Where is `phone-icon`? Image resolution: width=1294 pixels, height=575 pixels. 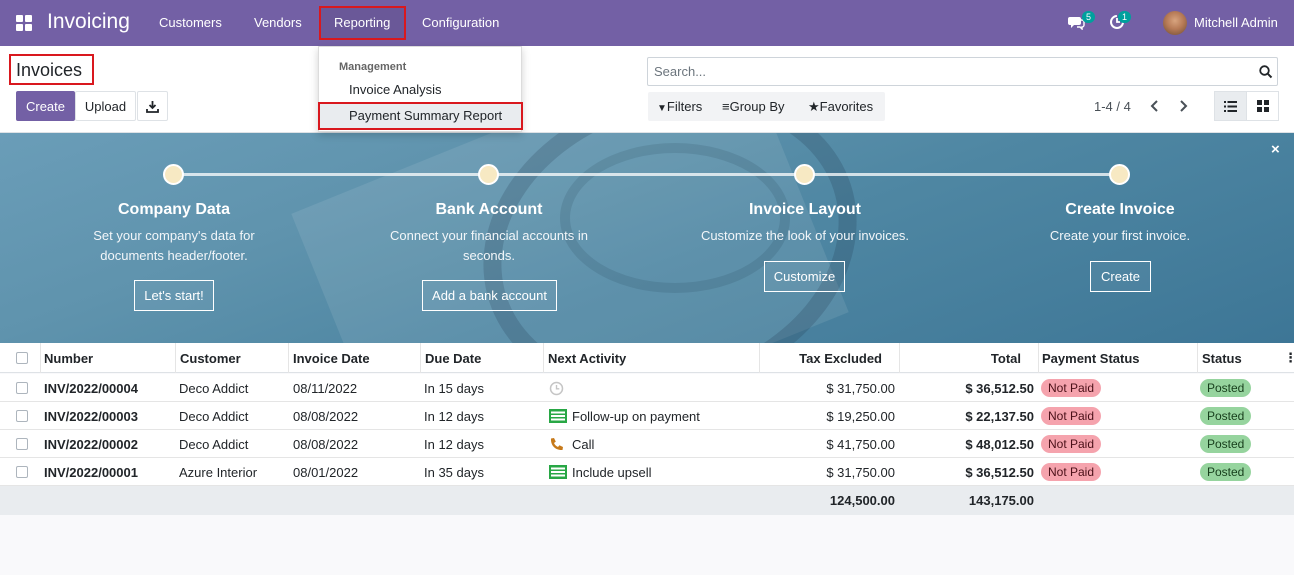 phone-icon is located at coordinates (556, 444).